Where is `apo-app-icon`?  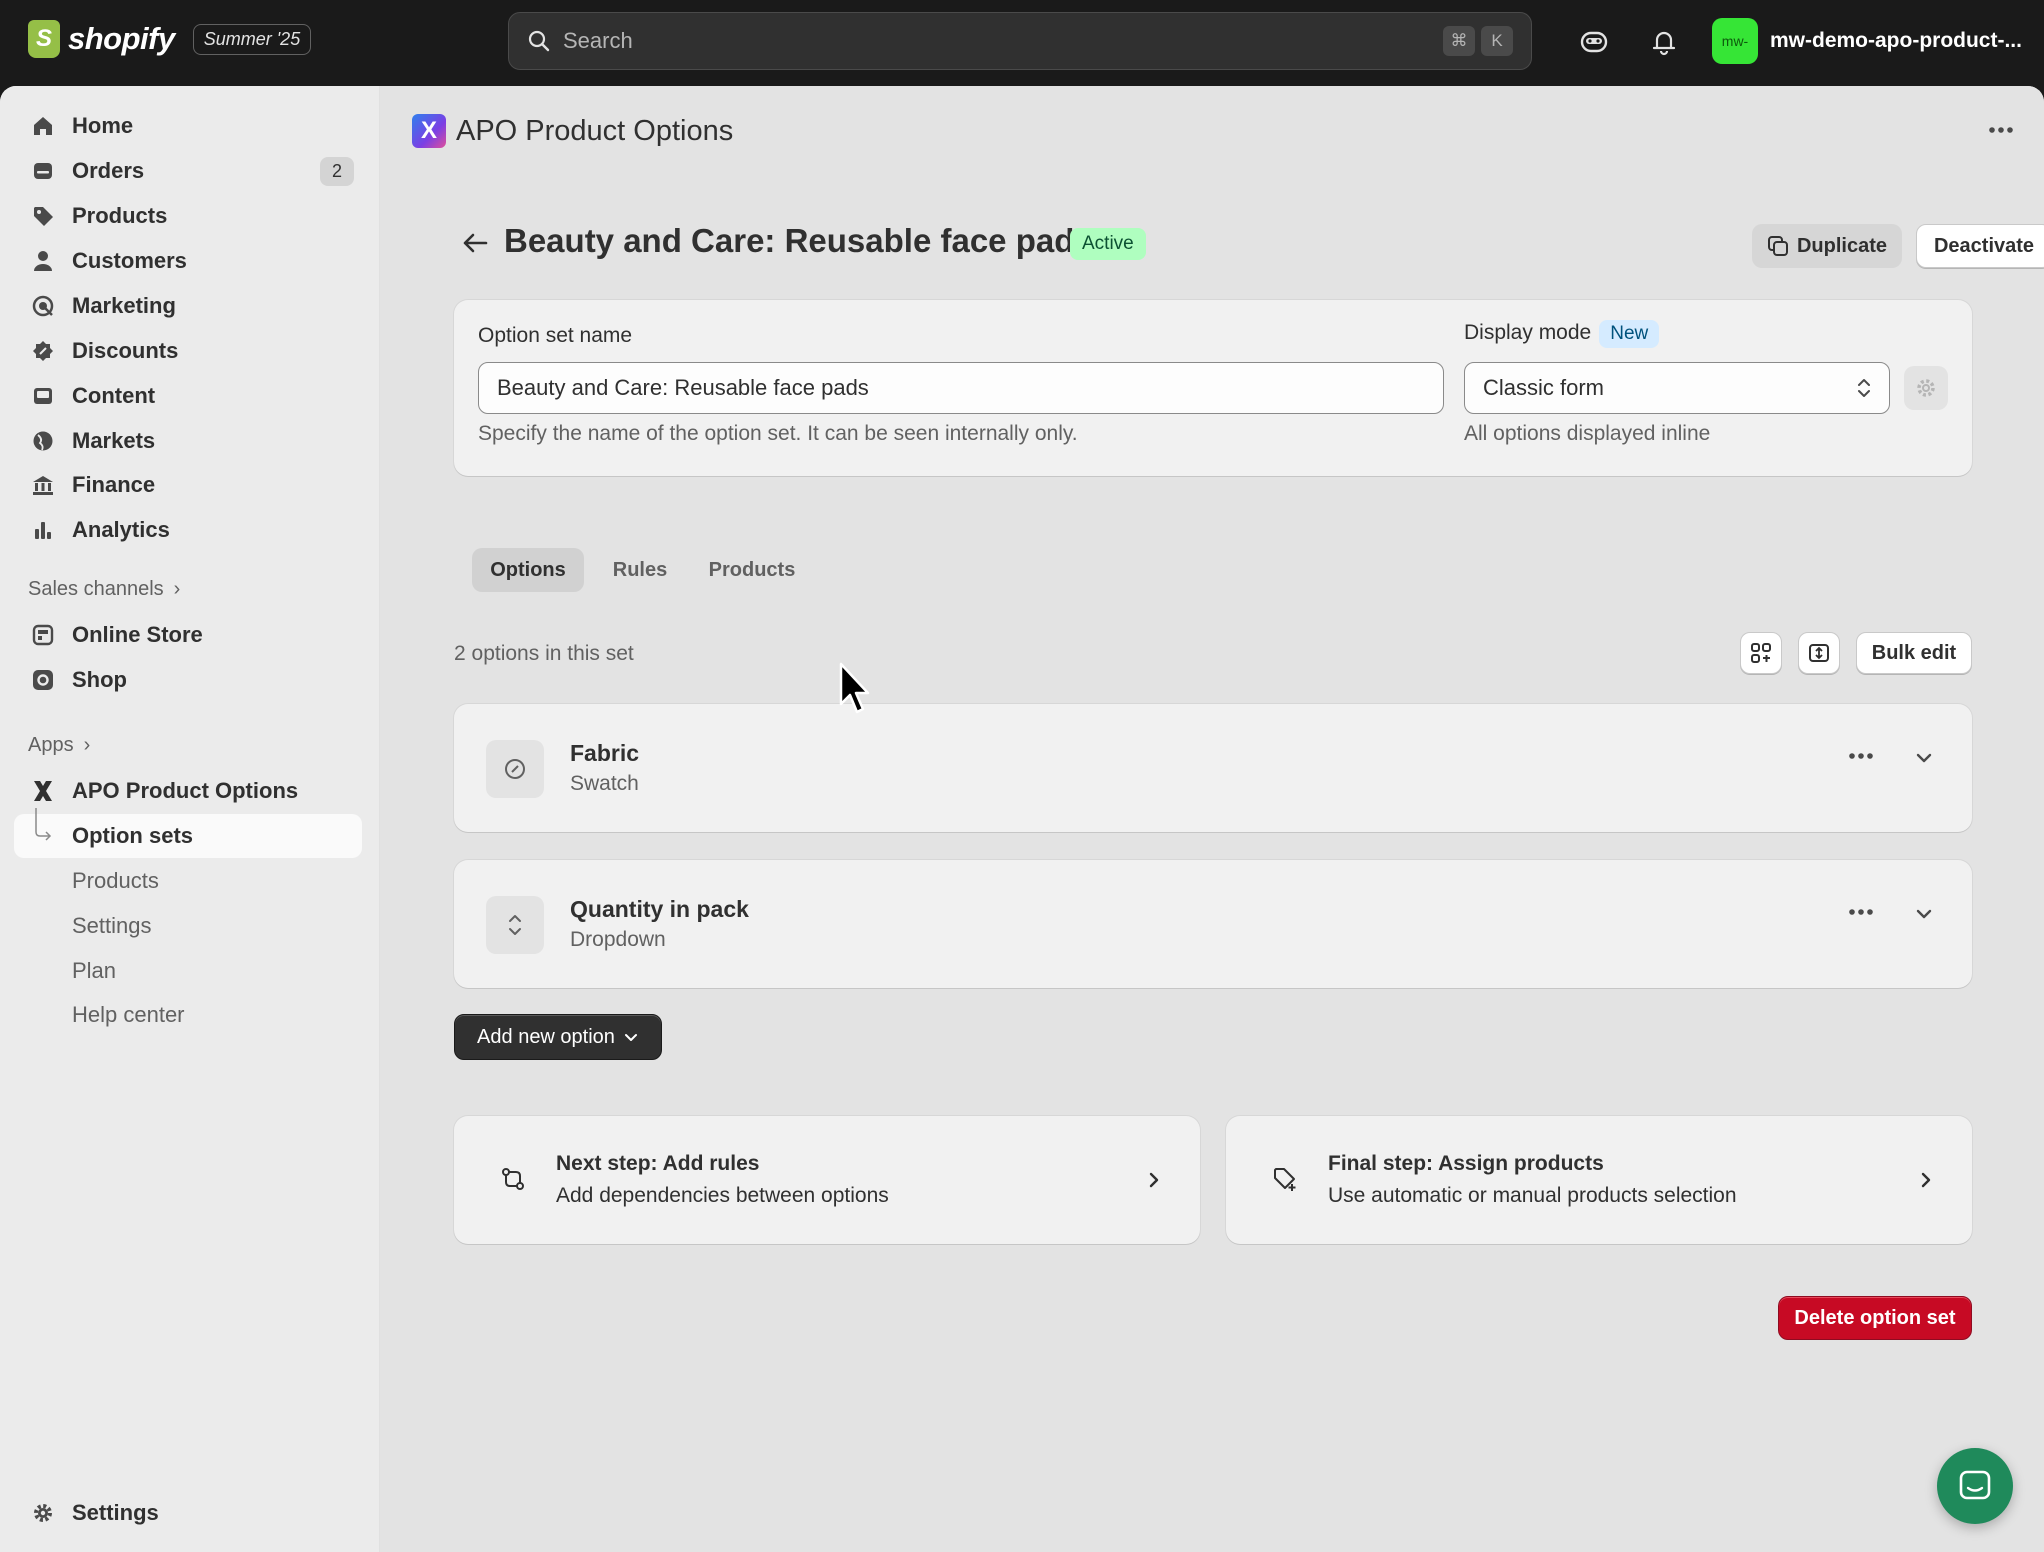 apo-app-icon is located at coordinates (43, 791).